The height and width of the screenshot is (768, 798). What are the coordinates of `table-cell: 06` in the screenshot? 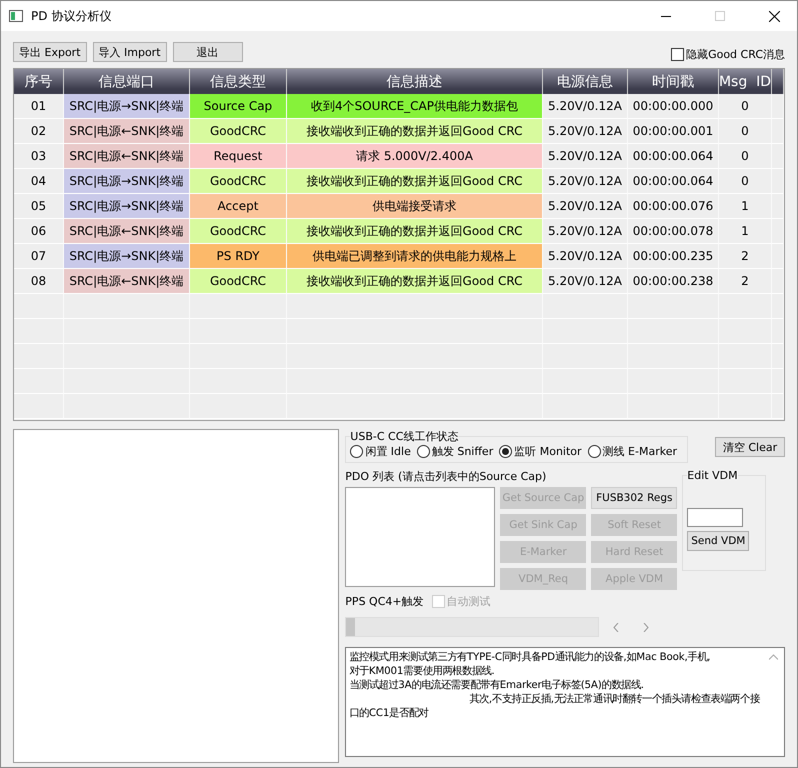 It's located at (39, 231).